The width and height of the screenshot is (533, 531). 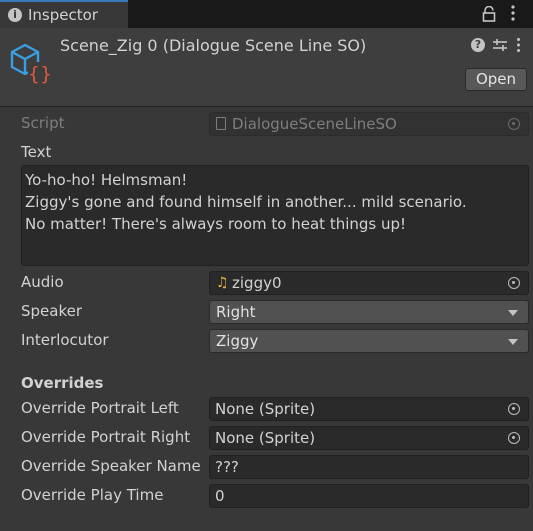 I want to click on override-speaker-name-input: ???, so click(x=369, y=467).